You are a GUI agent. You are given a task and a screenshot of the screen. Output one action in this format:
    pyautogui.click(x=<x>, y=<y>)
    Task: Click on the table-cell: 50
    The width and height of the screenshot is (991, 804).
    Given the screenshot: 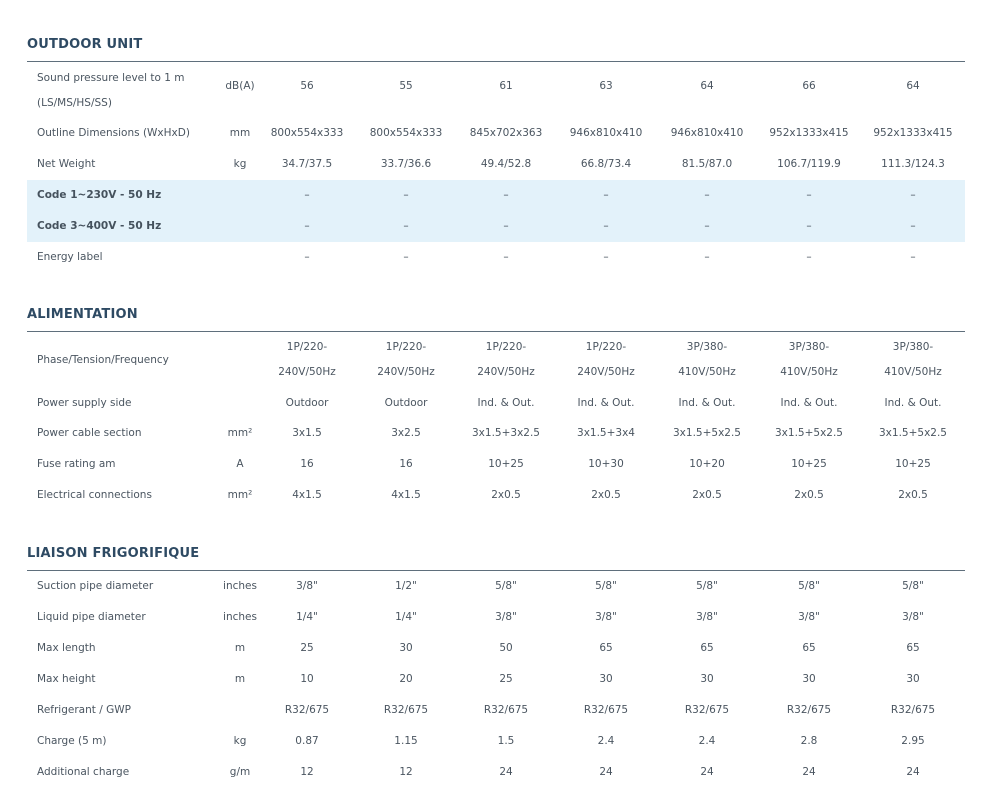 What is the action you would take?
    pyautogui.click(x=506, y=648)
    